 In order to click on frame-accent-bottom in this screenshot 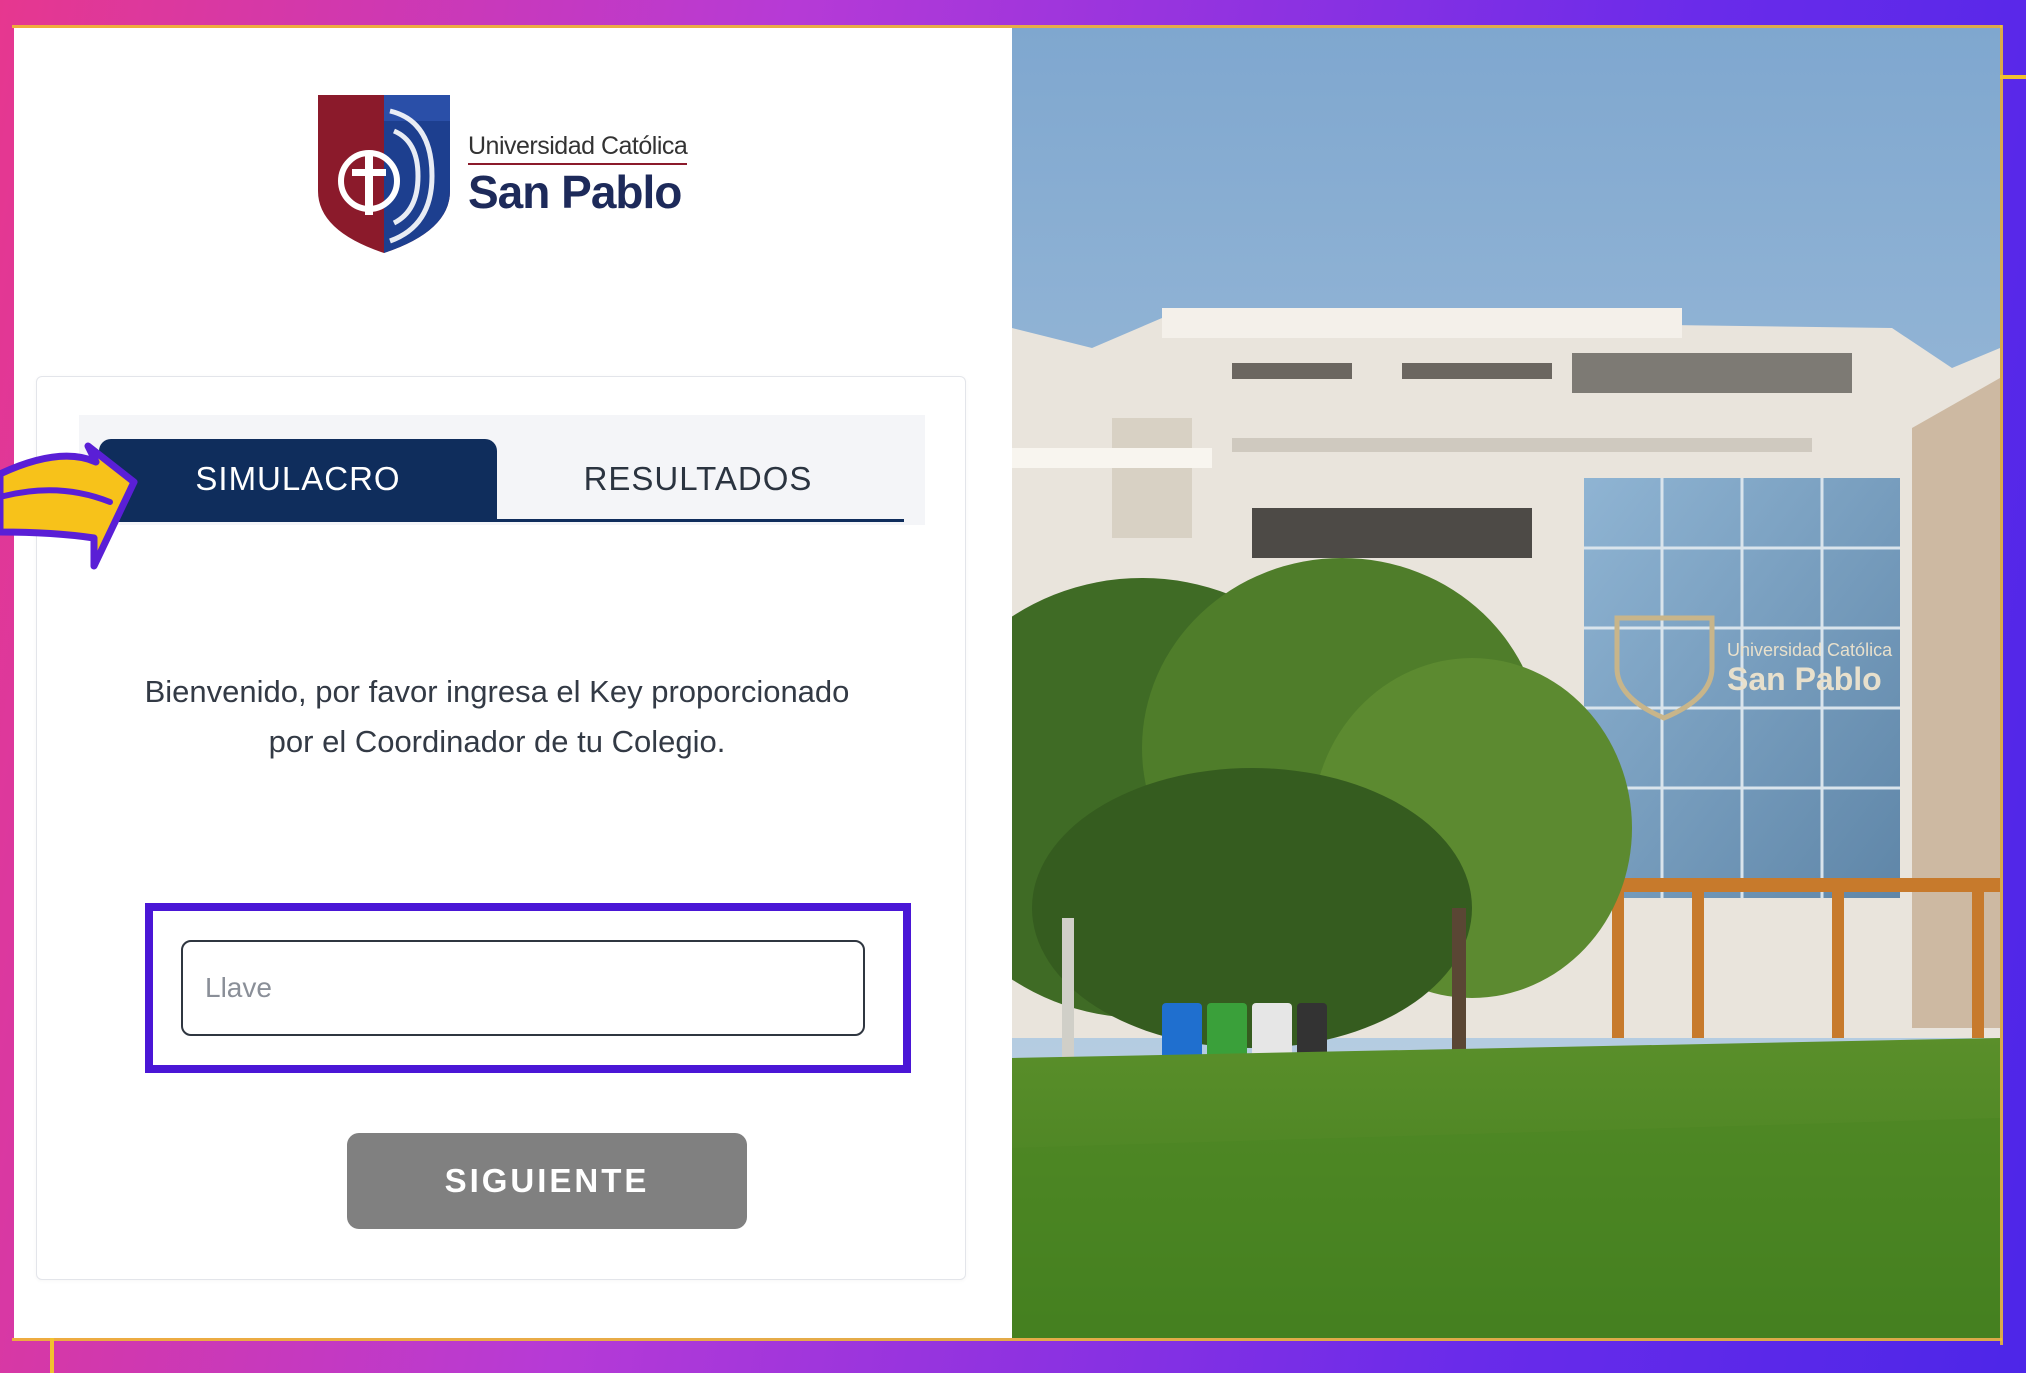, I will do `click(1007, 1339)`.